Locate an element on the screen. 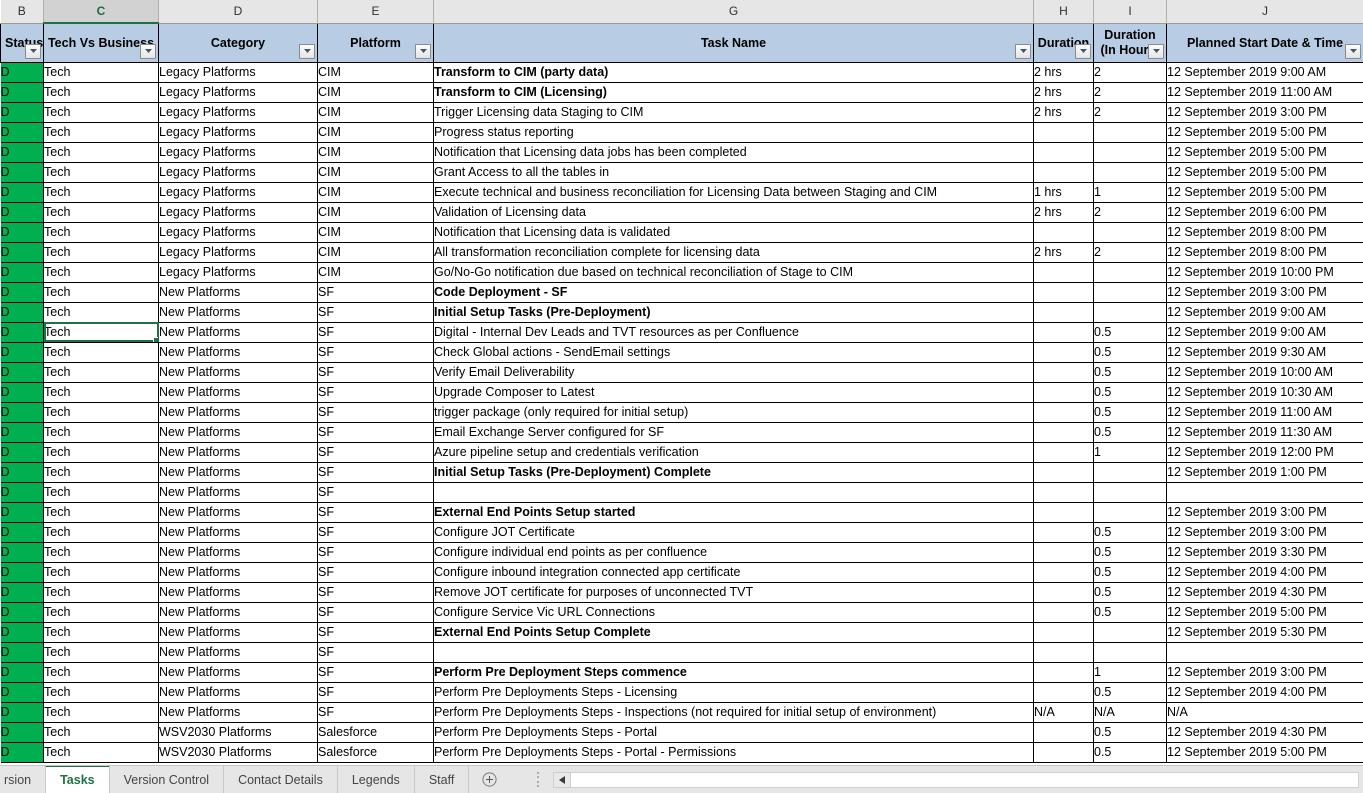 The height and width of the screenshot is (793, 1363). cell-planned-start: 12 September 2019 3:00 PM is located at coordinates (1264, 532).